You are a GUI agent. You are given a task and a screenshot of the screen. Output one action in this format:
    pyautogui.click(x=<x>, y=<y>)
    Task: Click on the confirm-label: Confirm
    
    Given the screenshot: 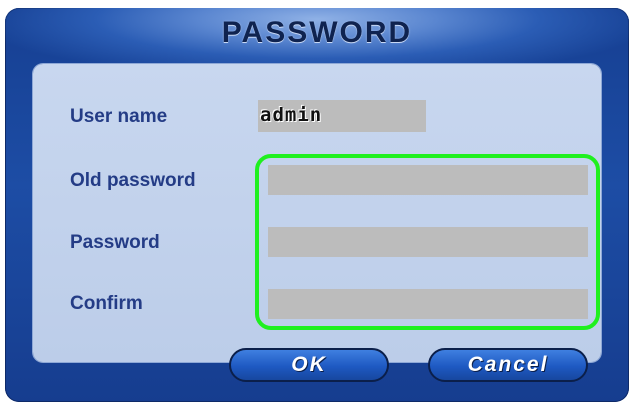 What is the action you would take?
    pyautogui.click(x=106, y=303)
    